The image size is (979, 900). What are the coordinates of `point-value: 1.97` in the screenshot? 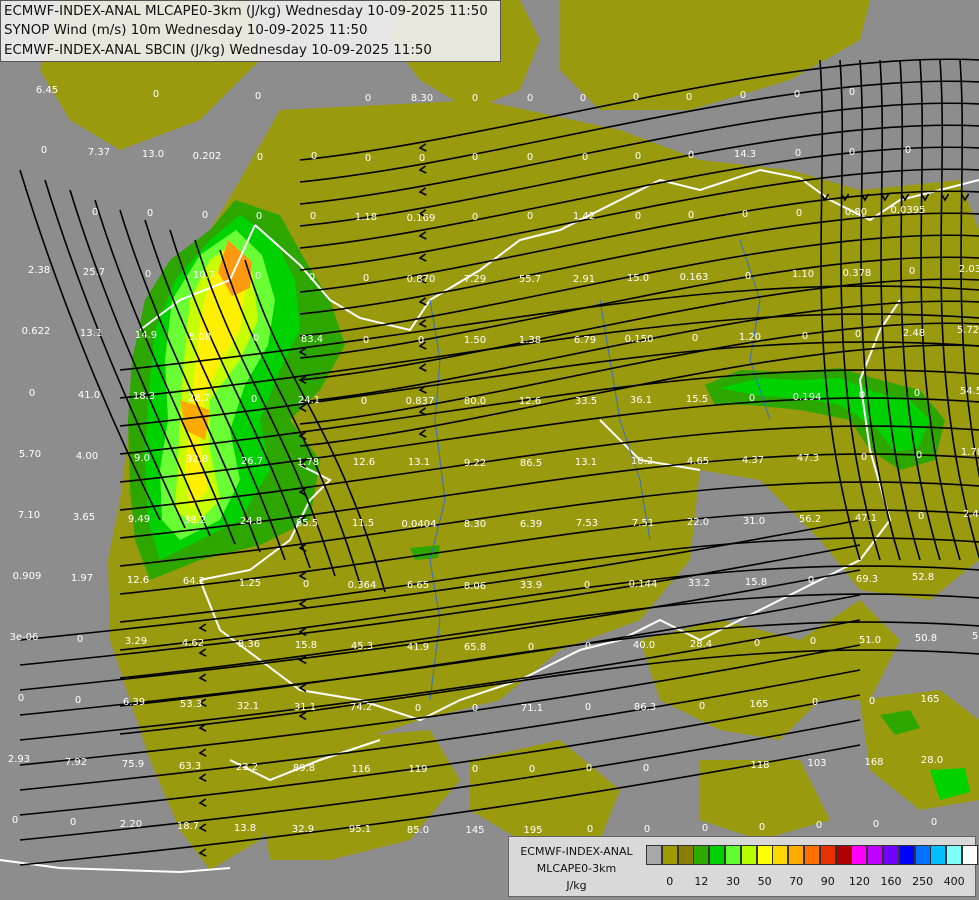 It's located at (82, 578).